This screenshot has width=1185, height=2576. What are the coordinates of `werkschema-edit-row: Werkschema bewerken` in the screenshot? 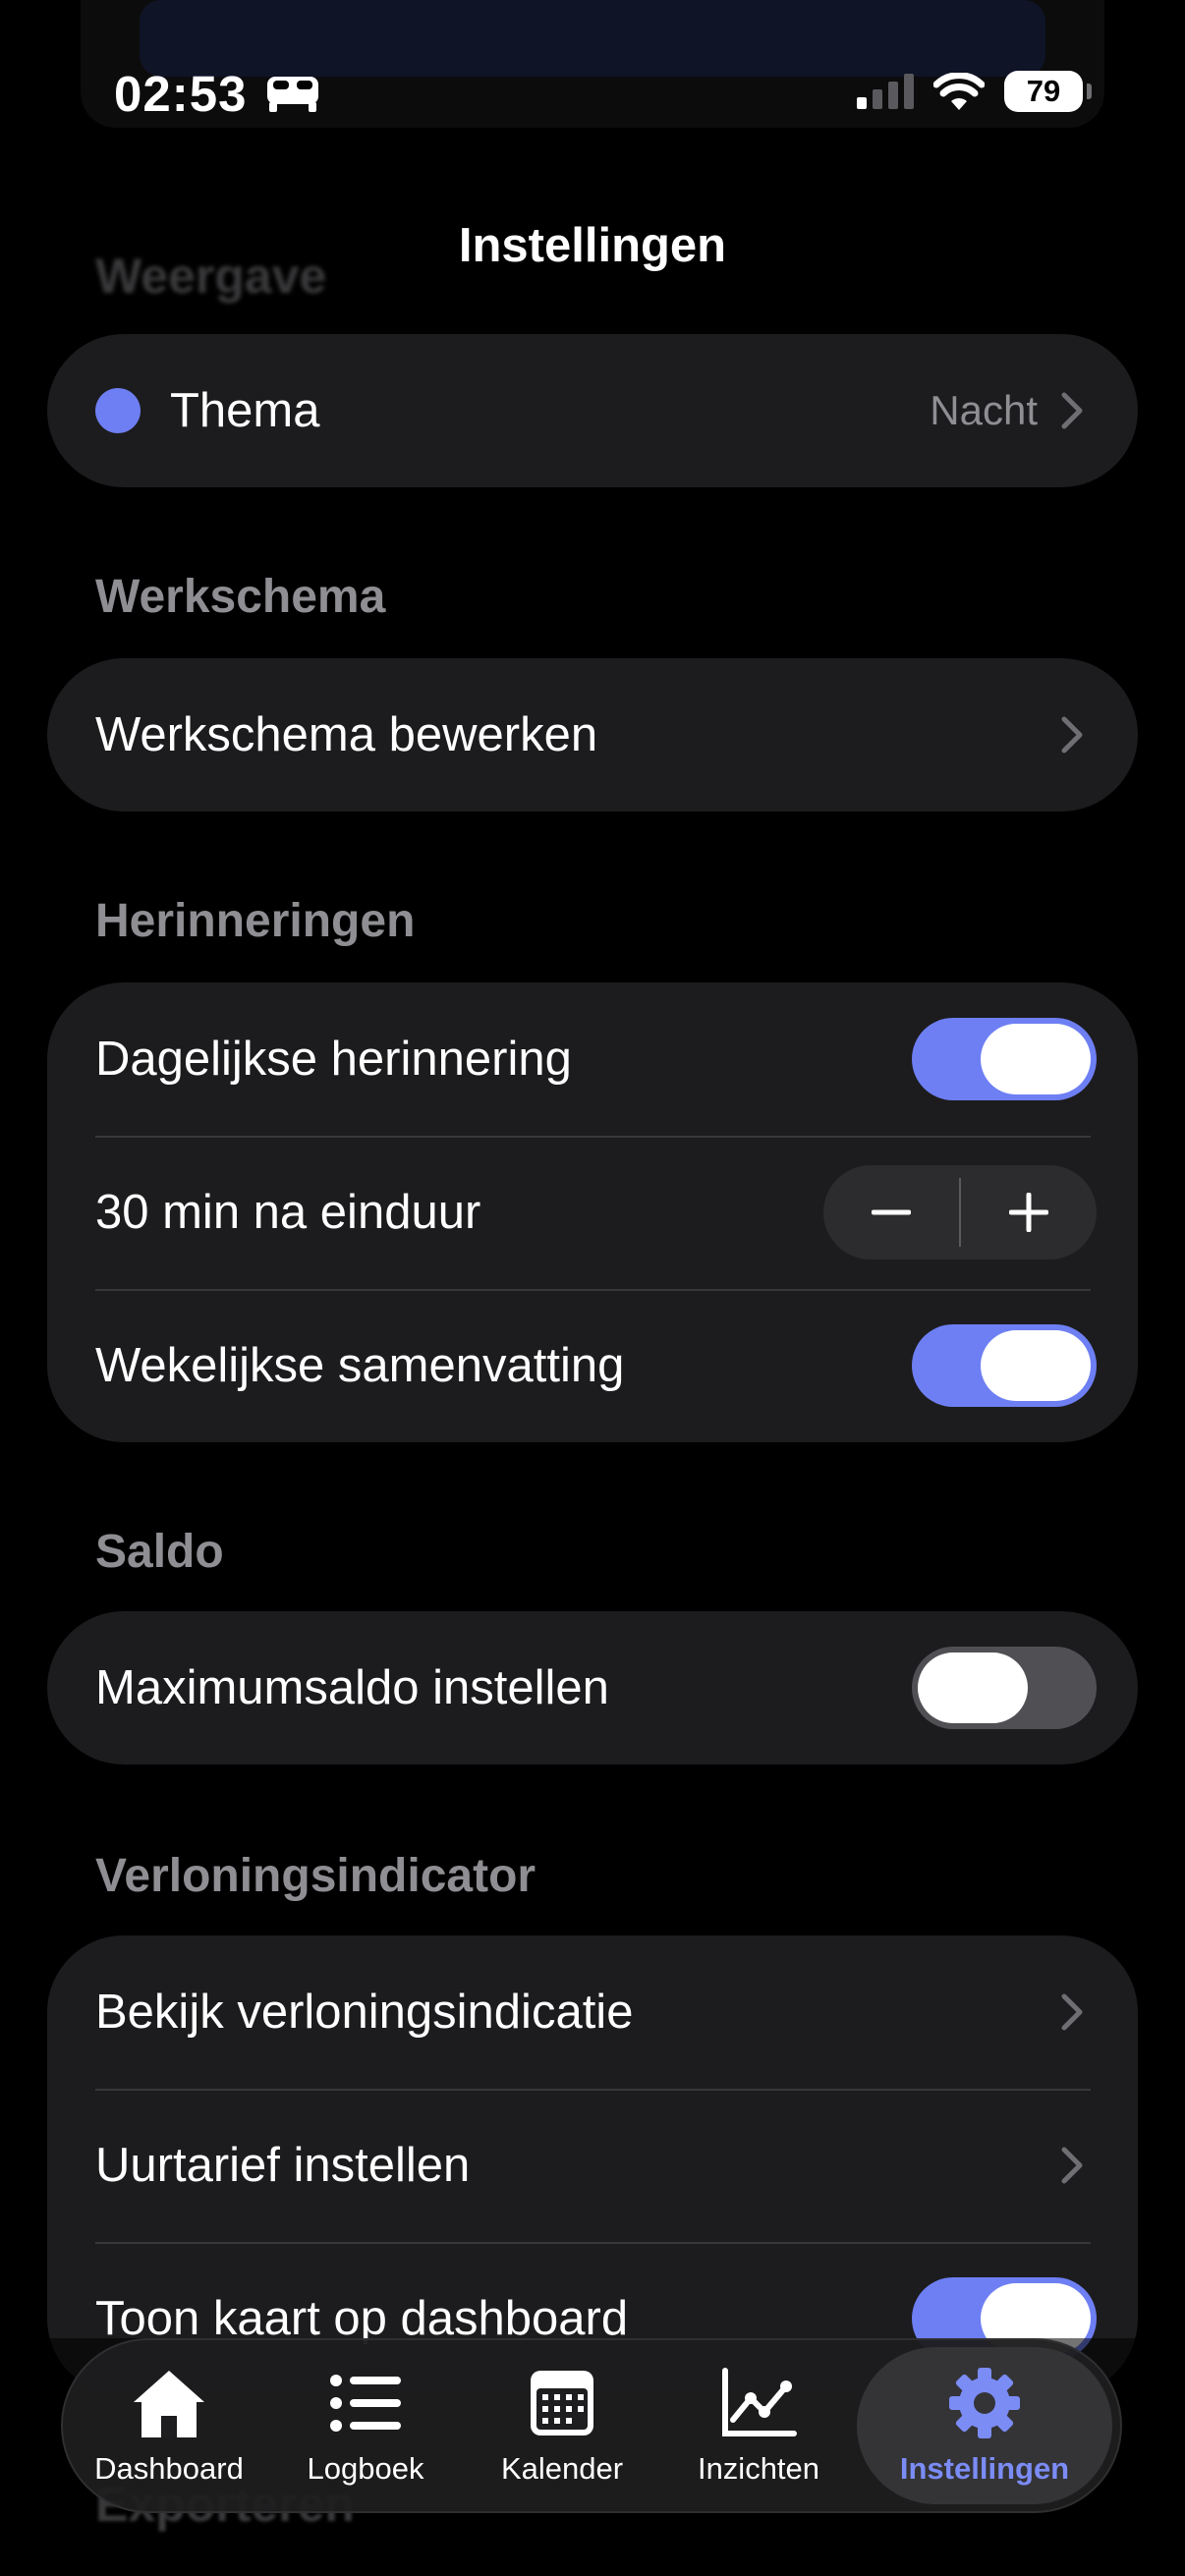 It's located at (592, 735).